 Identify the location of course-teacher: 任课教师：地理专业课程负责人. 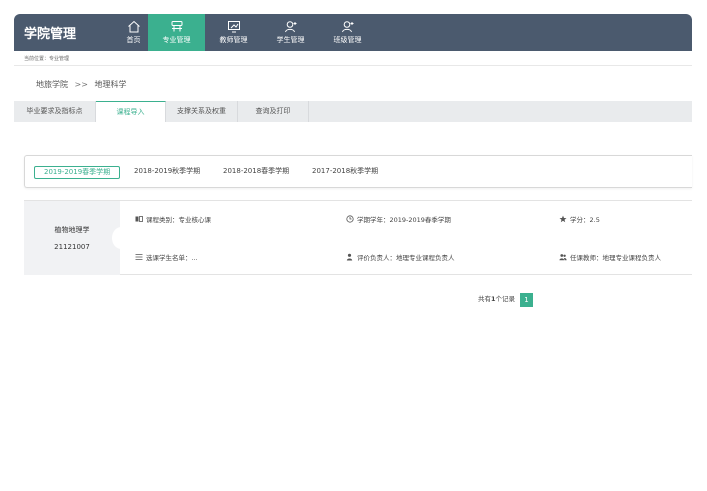
(610, 257).